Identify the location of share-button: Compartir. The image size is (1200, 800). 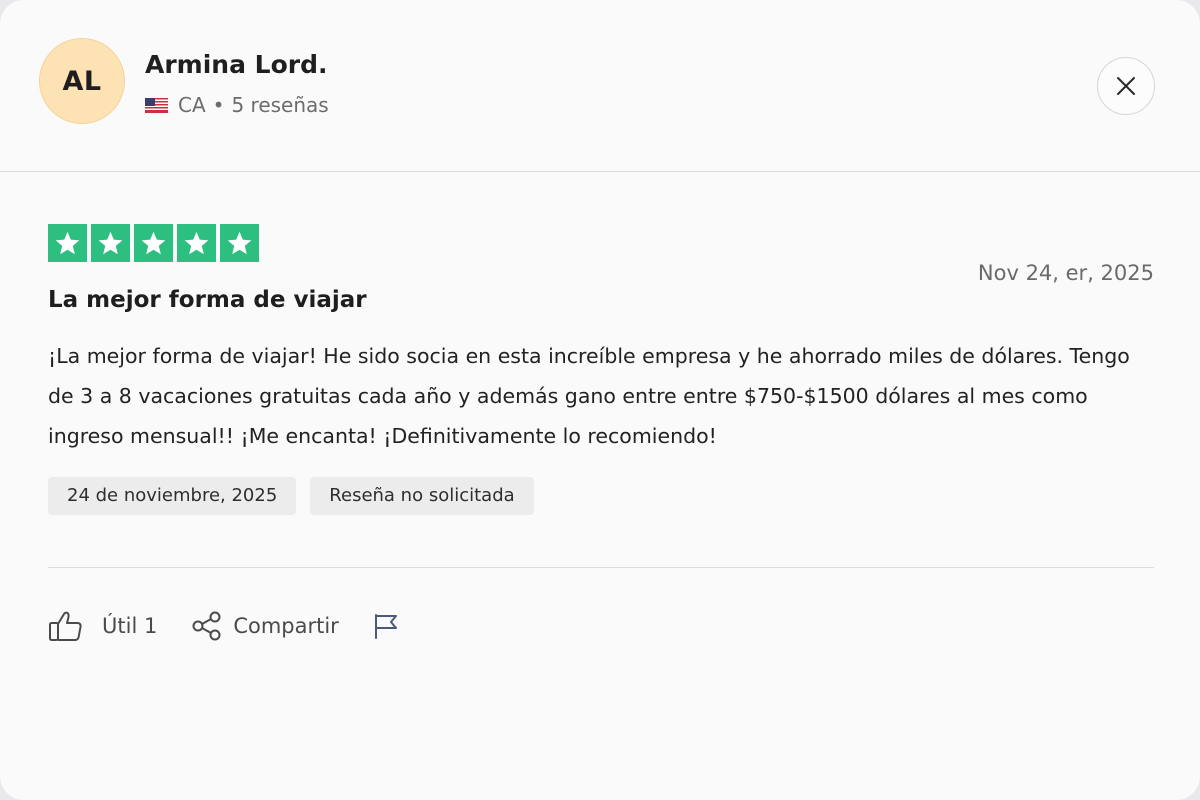
(265, 626).